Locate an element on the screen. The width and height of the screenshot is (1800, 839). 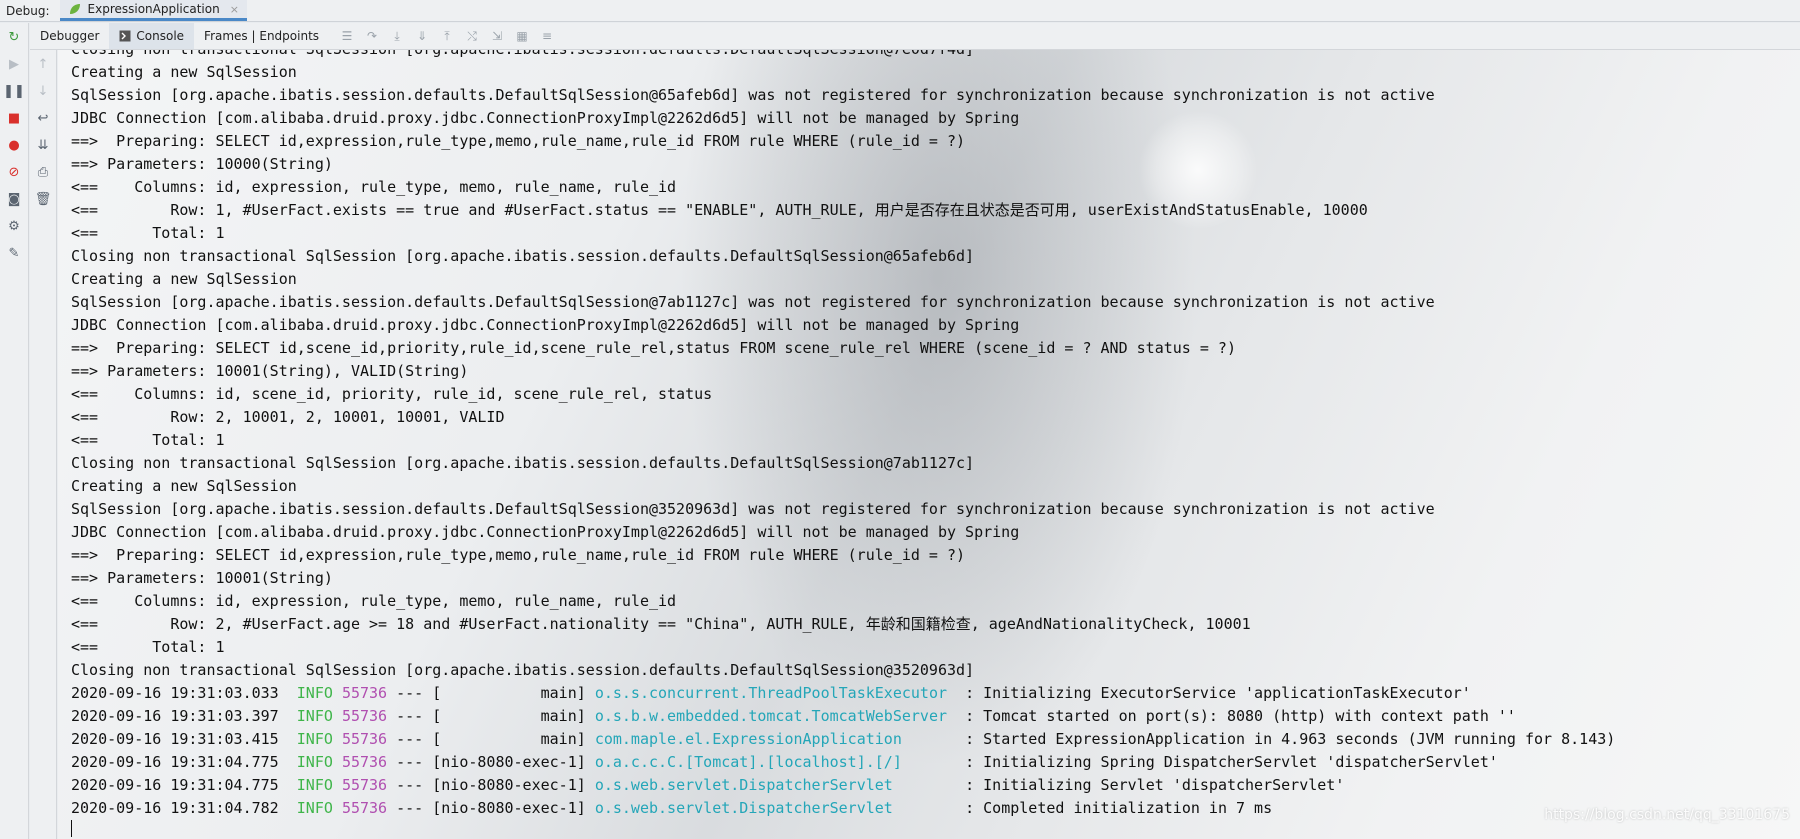
soft-wrap-icon: ↩ is located at coordinates (43, 118).